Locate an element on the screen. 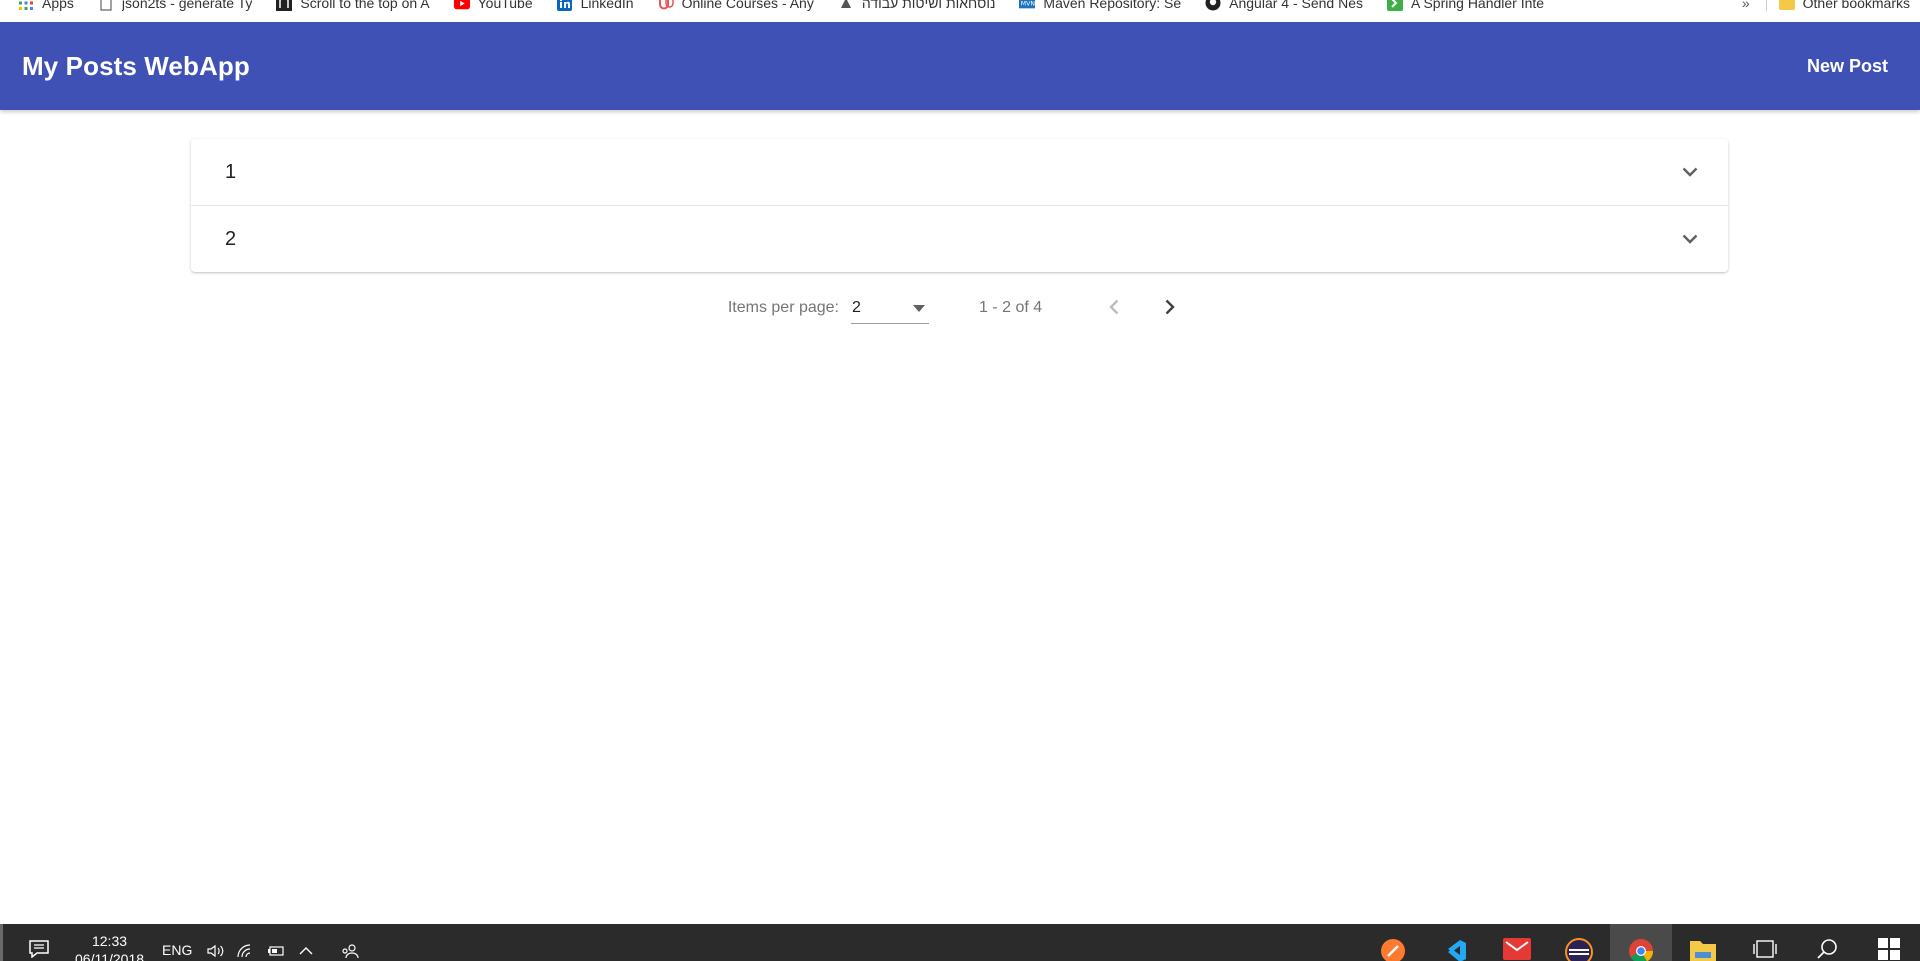 This screenshot has width=1920, height=961. app-title: My Posts WebApp is located at coordinates (136, 65).